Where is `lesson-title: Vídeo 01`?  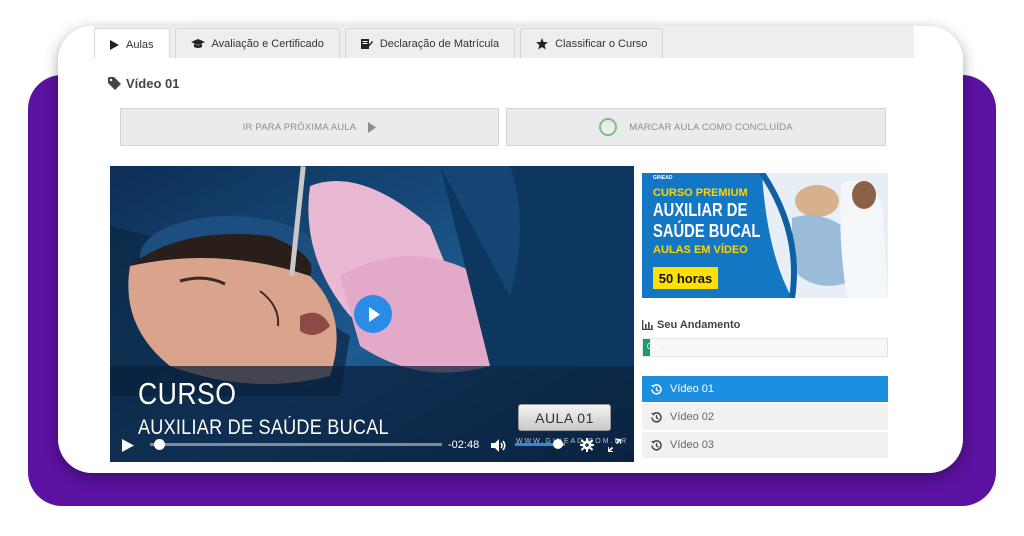
lesson-title: Vídeo 01 is located at coordinates (143, 83).